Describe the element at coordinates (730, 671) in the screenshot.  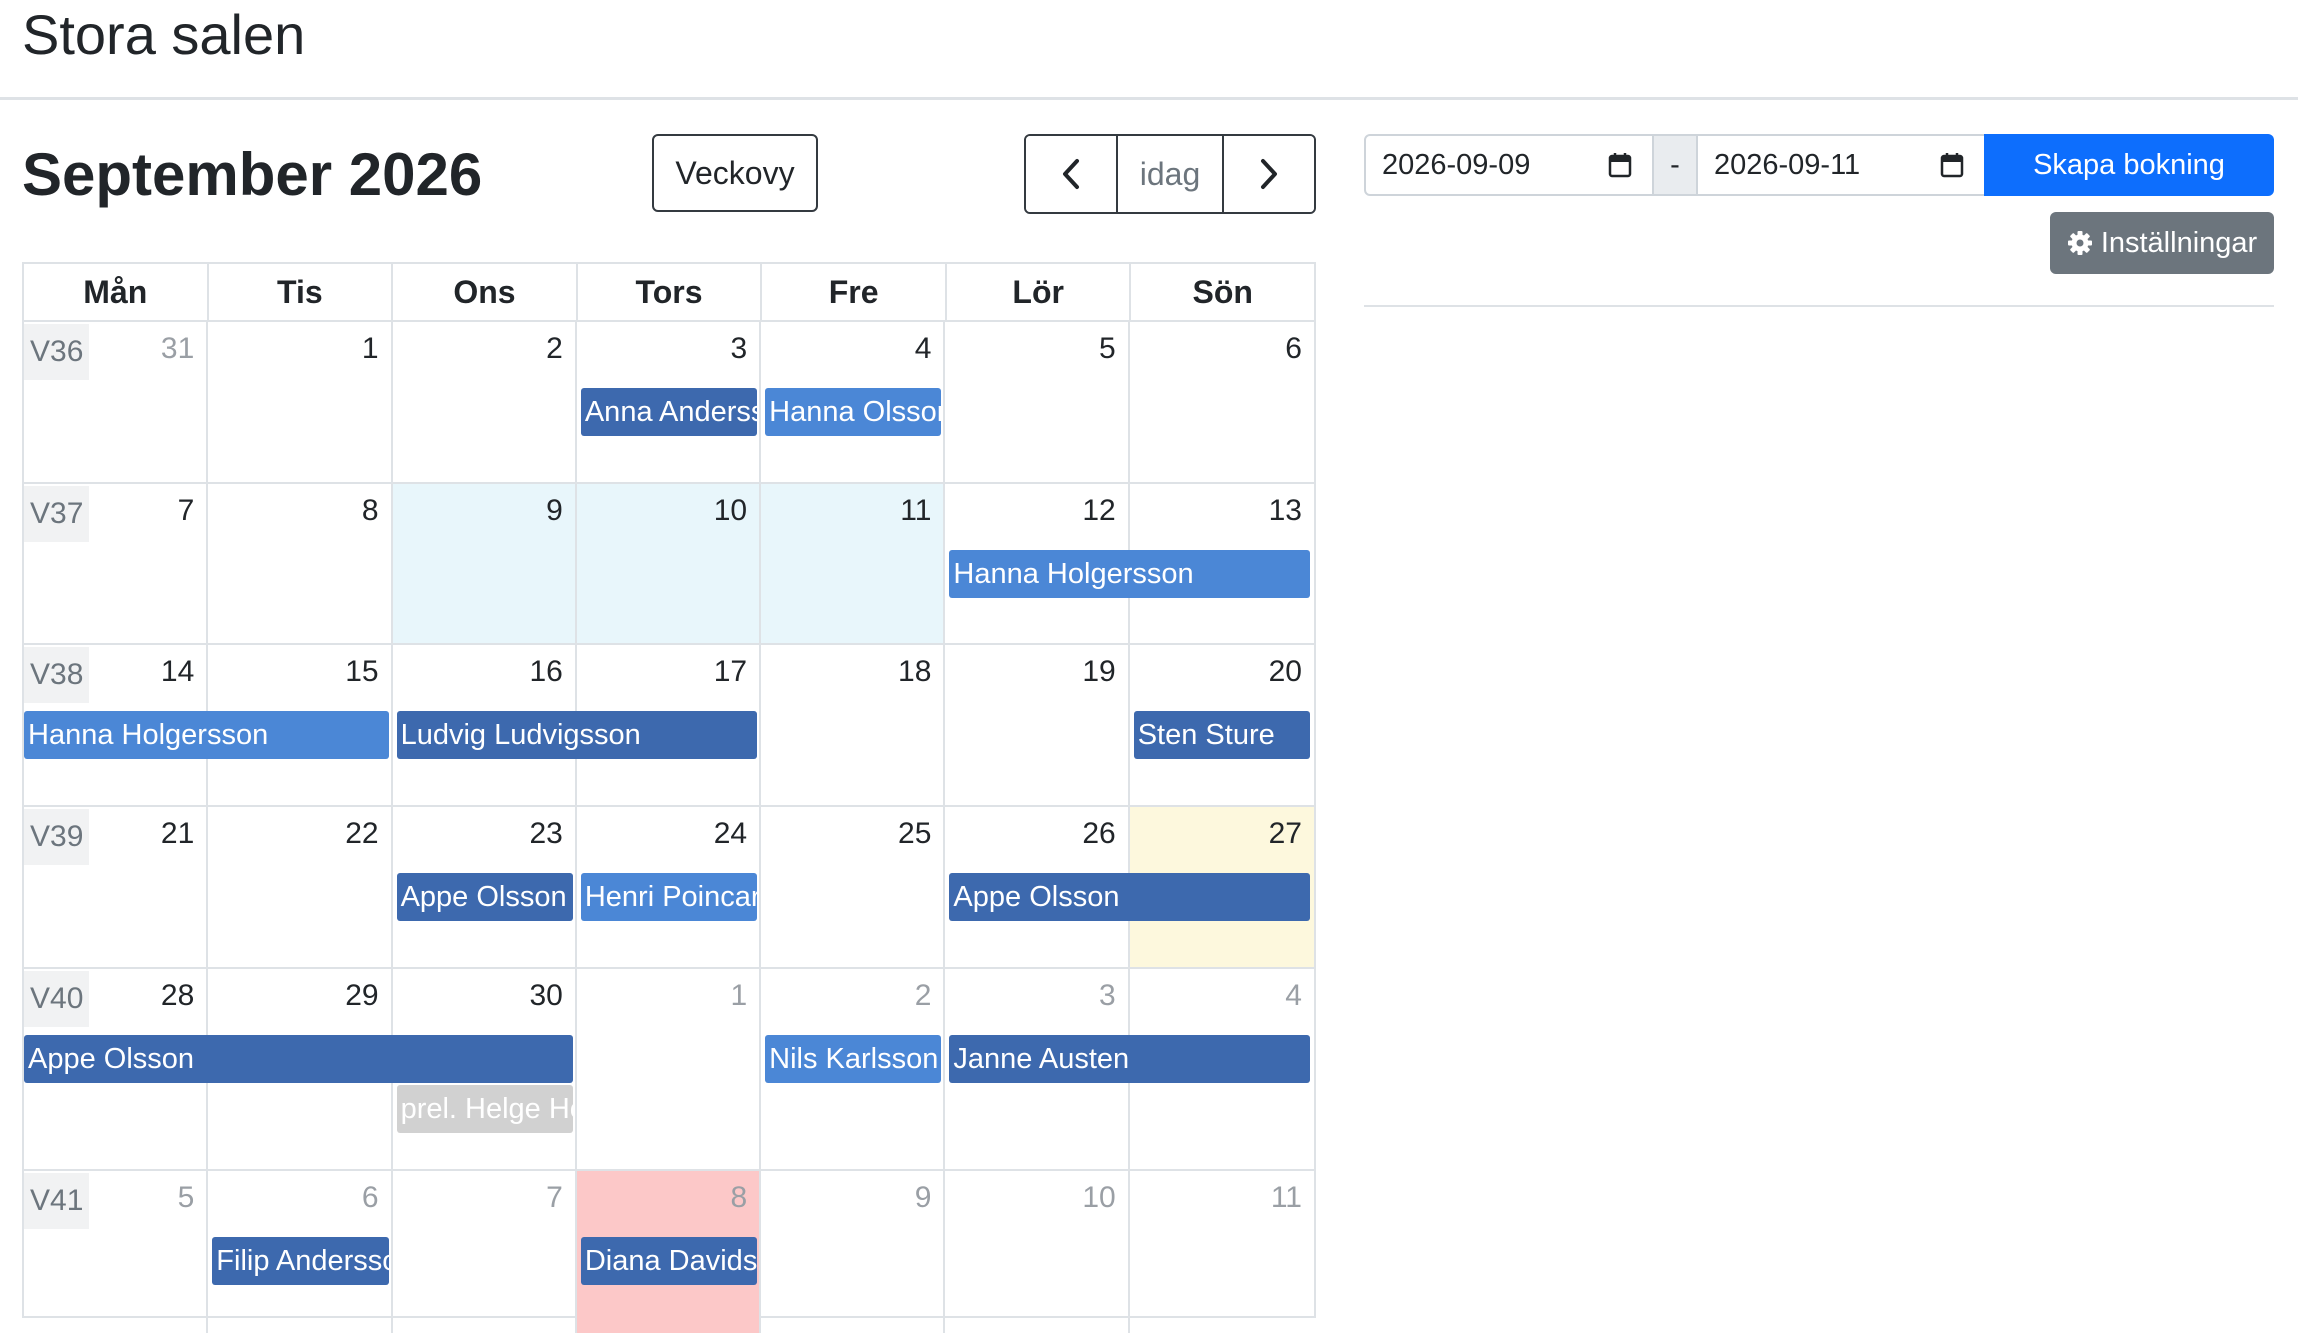
I see `day-number: 17` at that location.